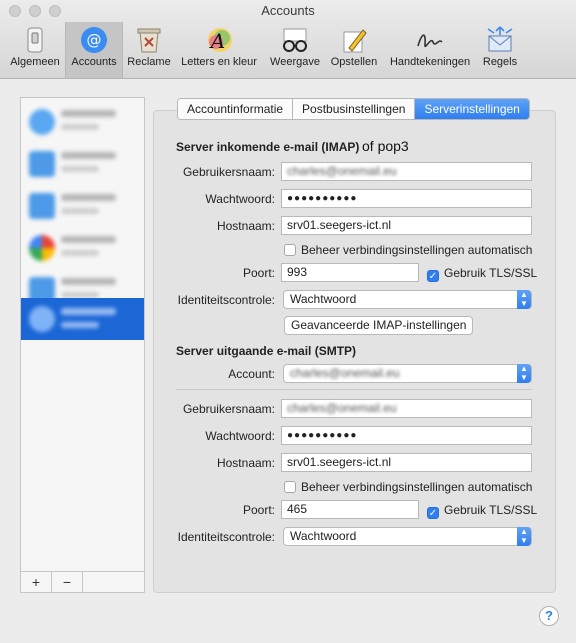 This screenshot has height=643, width=576. What do you see at coordinates (407, 536) in the screenshot?
I see `outgoing-auth-select: Wachtwoord ▲ ▼` at bounding box center [407, 536].